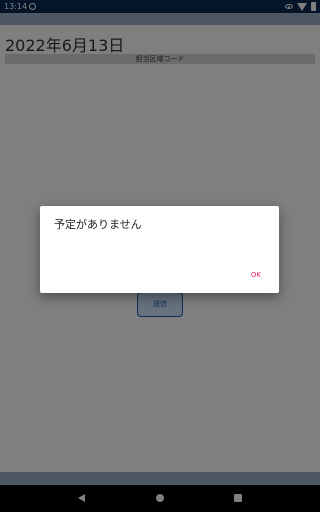 This screenshot has height=512, width=320. What do you see at coordinates (98, 224) in the screenshot?
I see `dialog-message: 予定がありません` at bounding box center [98, 224].